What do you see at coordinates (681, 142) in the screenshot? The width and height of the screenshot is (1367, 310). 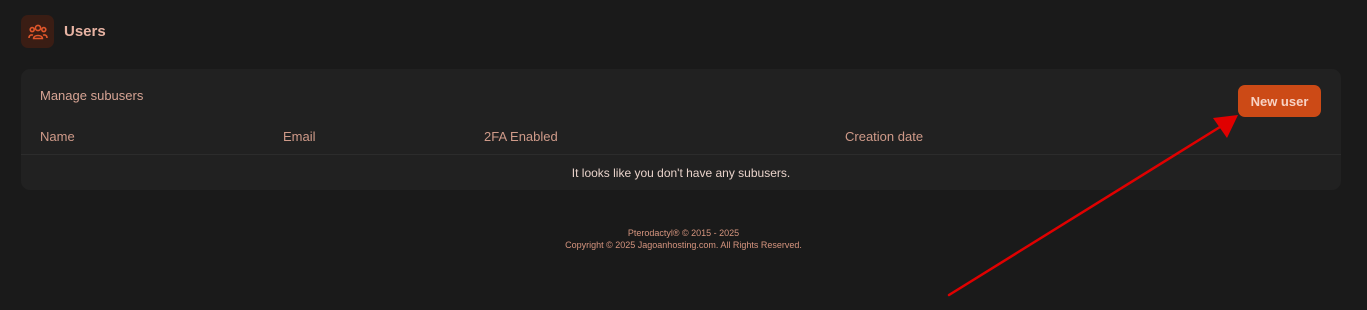 I see `table-header: Name Email 2FA Enabled Creation date` at bounding box center [681, 142].